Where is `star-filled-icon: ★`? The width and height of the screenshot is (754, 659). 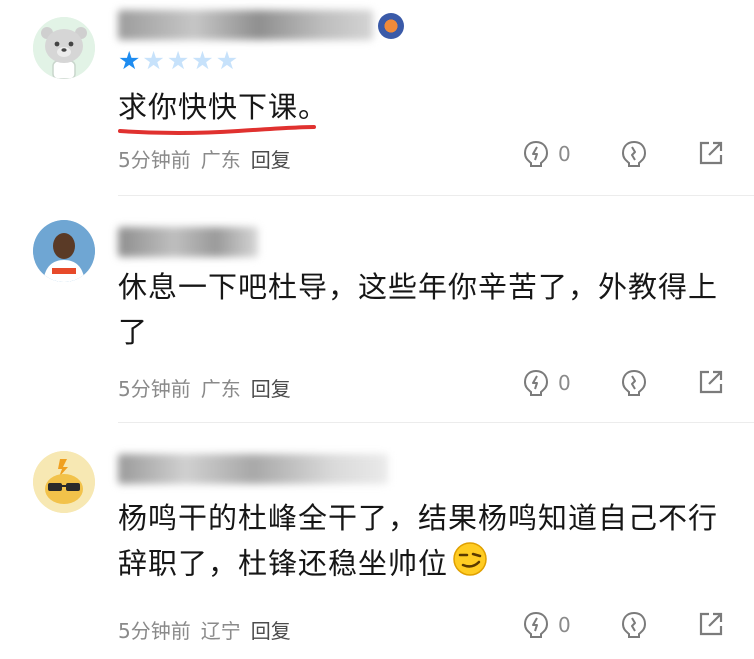
star-filled-icon: ★ is located at coordinates (130, 60).